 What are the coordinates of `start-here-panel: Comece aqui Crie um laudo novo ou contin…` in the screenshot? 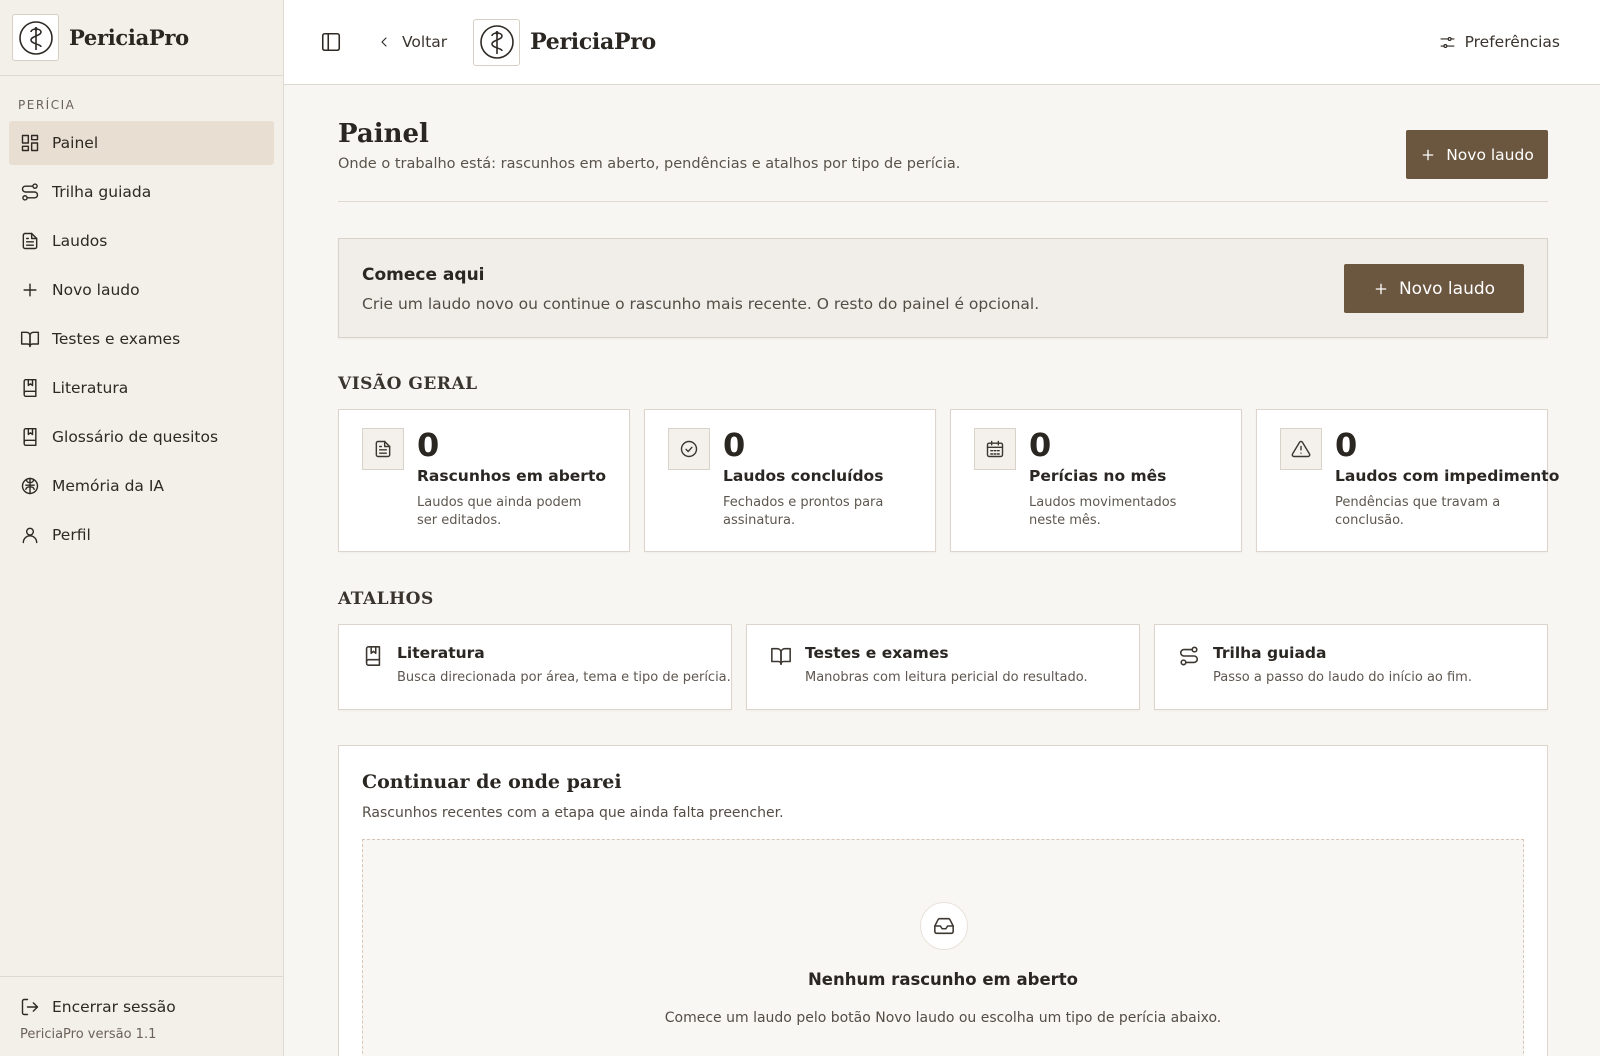 It's located at (943, 288).